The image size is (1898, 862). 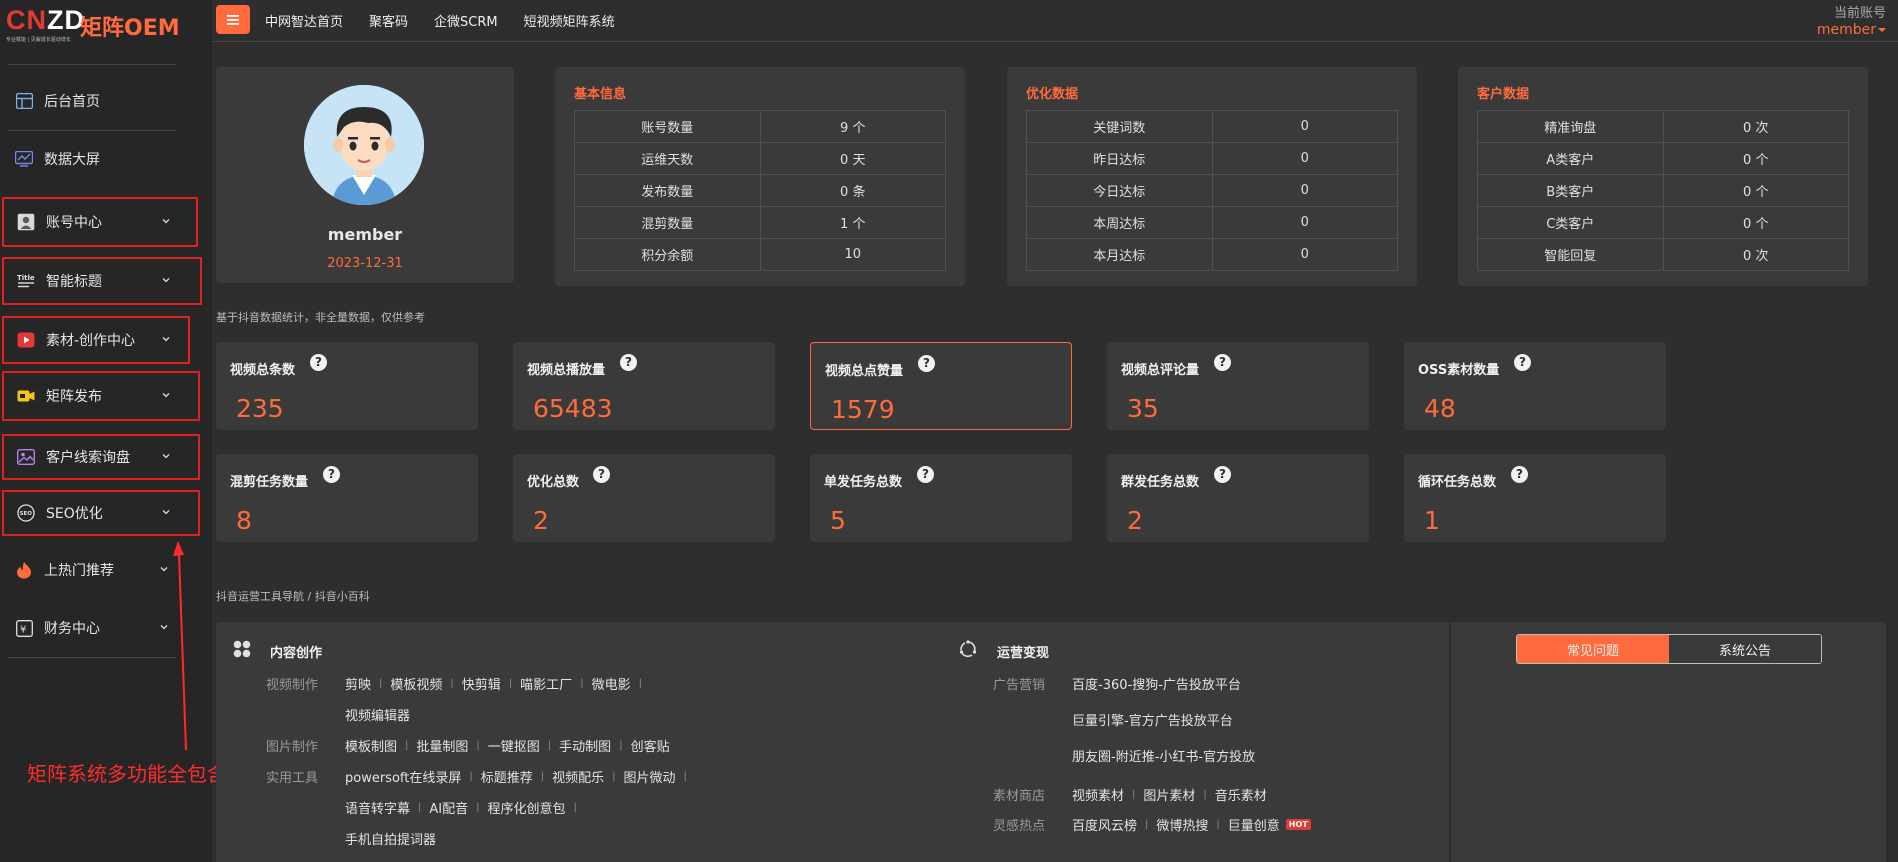 What do you see at coordinates (358, 683) in the screenshot?
I see `tool-link: 剪映` at bounding box center [358, 683].